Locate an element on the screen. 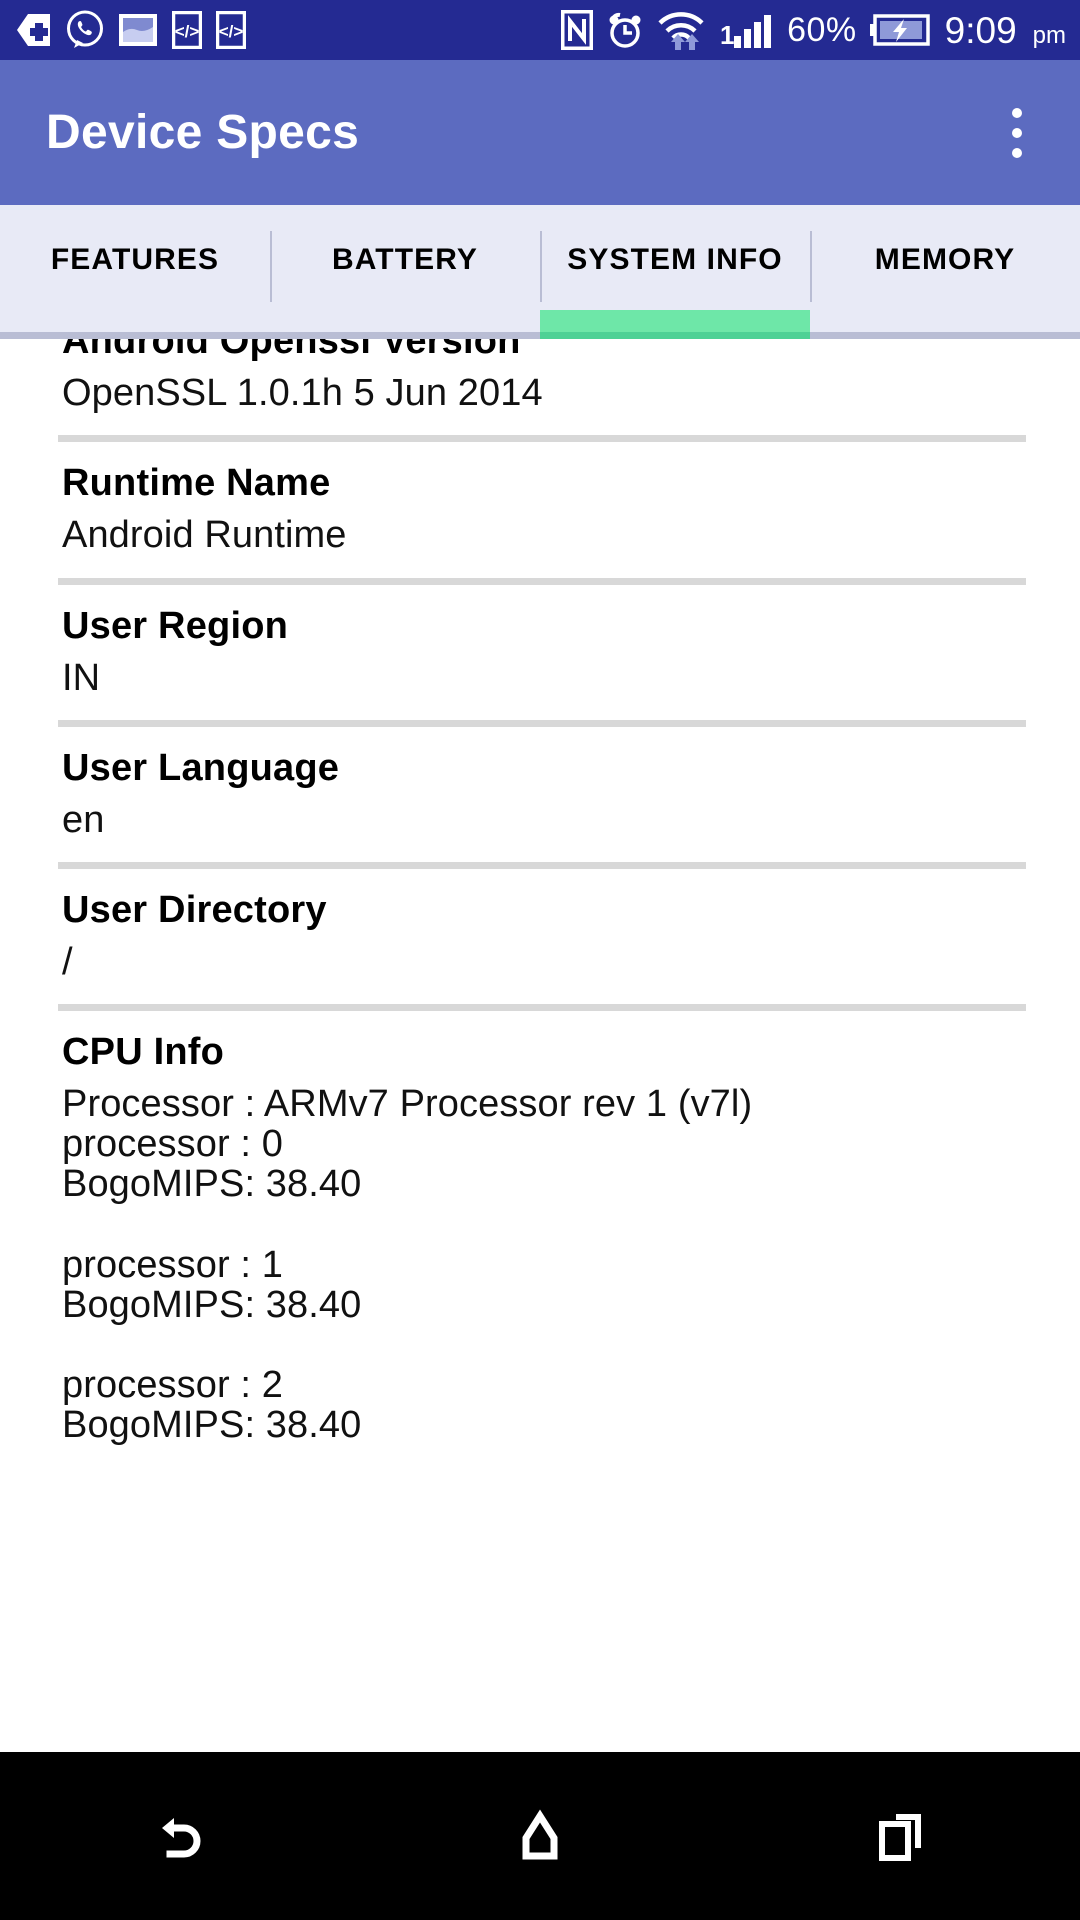 The width and height of the screenshot is (1080, 1920). status-bar-notification-icons: </> </> is located at coordinates (131, 30).